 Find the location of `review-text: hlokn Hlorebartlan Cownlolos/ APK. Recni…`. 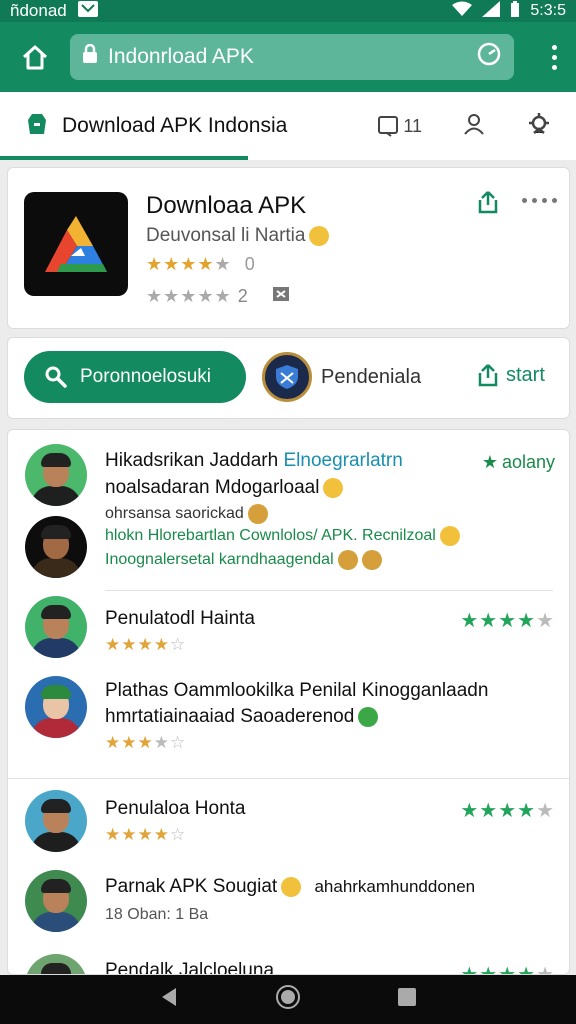

review-text: hlokn Hlorebartlan Cownlolos/ APK. Recni… is located at coordinates (282, 536).